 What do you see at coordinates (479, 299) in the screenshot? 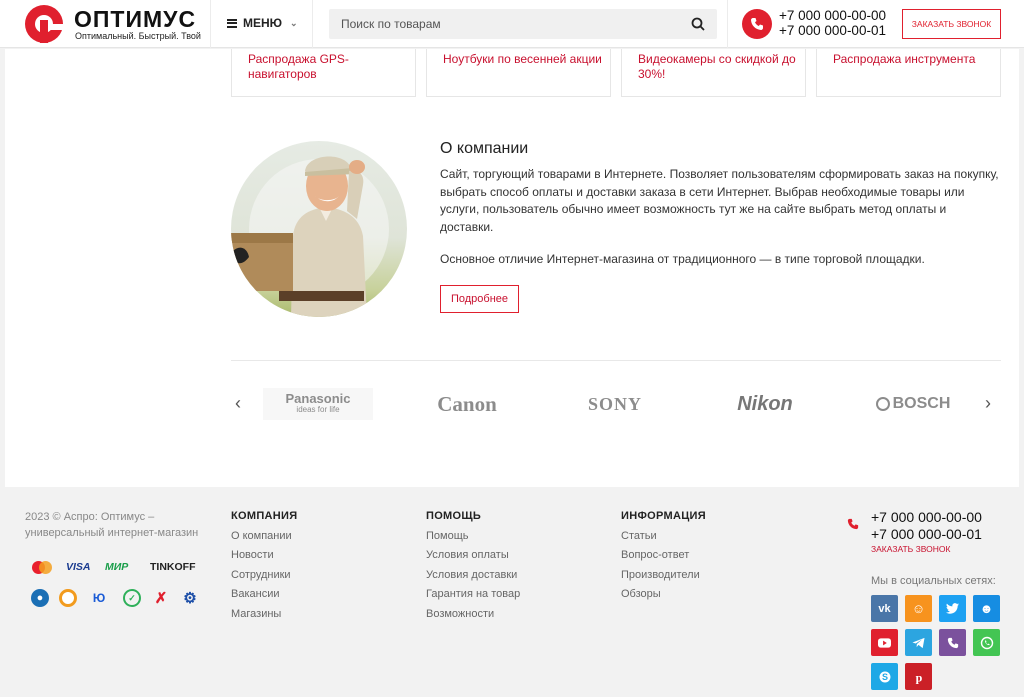
I see `more-button: Подробнее` at bounding box center [479, 299].